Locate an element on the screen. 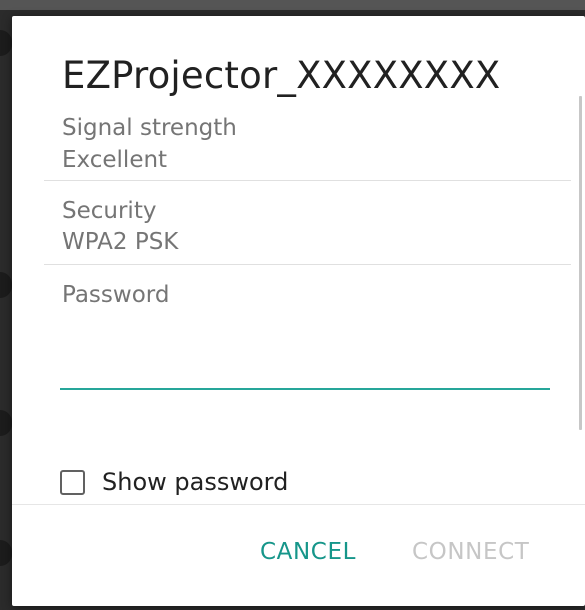 This screenshot has width=585, height=610. signal-strength-value: Excellent is located at coordinates (115, 160).